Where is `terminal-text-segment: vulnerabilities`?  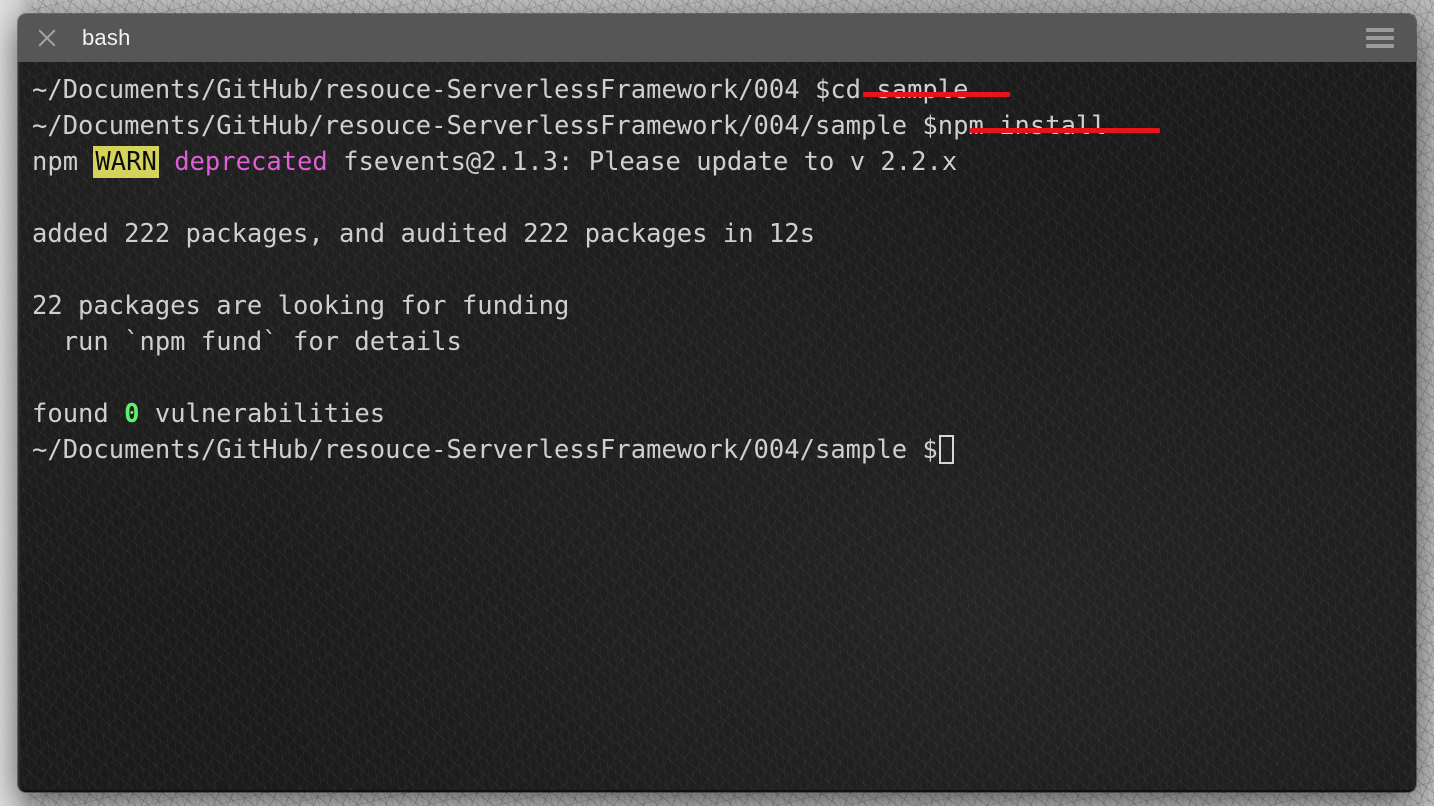 terminal-text-segment: vulnerabilities is located at coordinates (262, 414).